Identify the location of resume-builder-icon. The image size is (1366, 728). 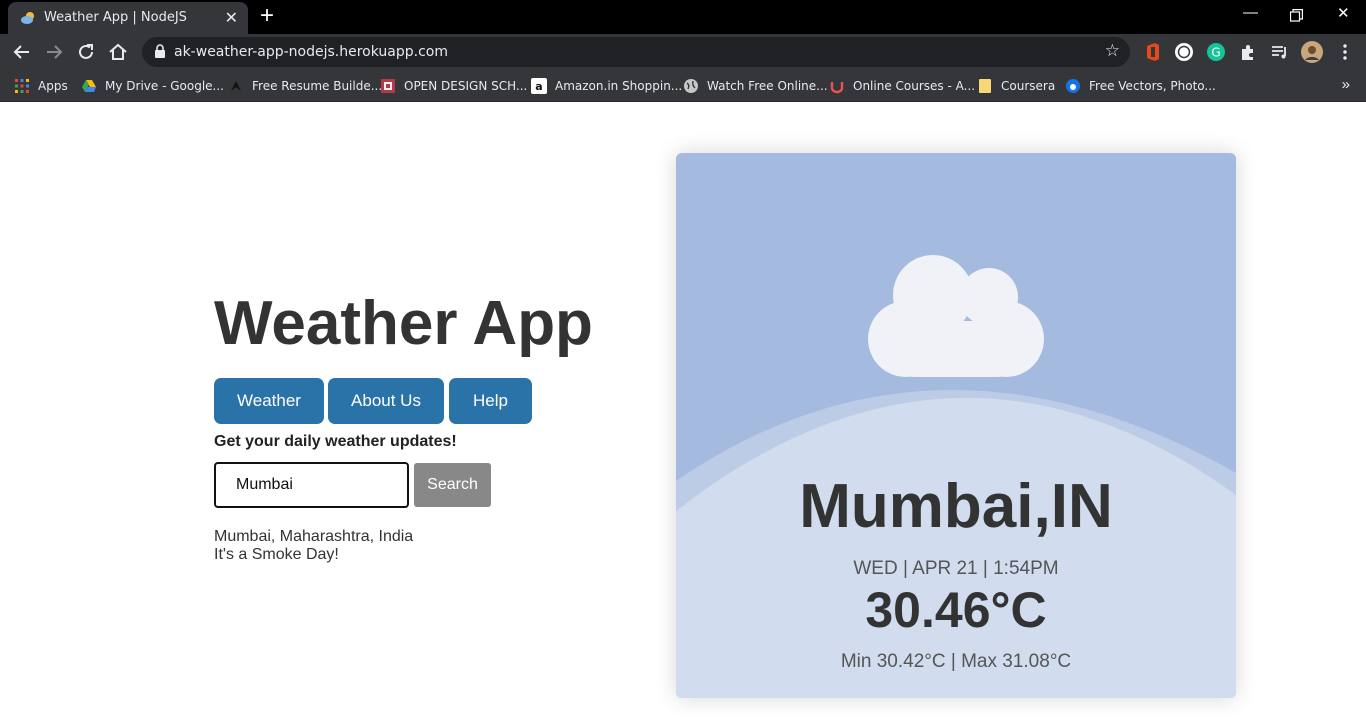
(236, 86).